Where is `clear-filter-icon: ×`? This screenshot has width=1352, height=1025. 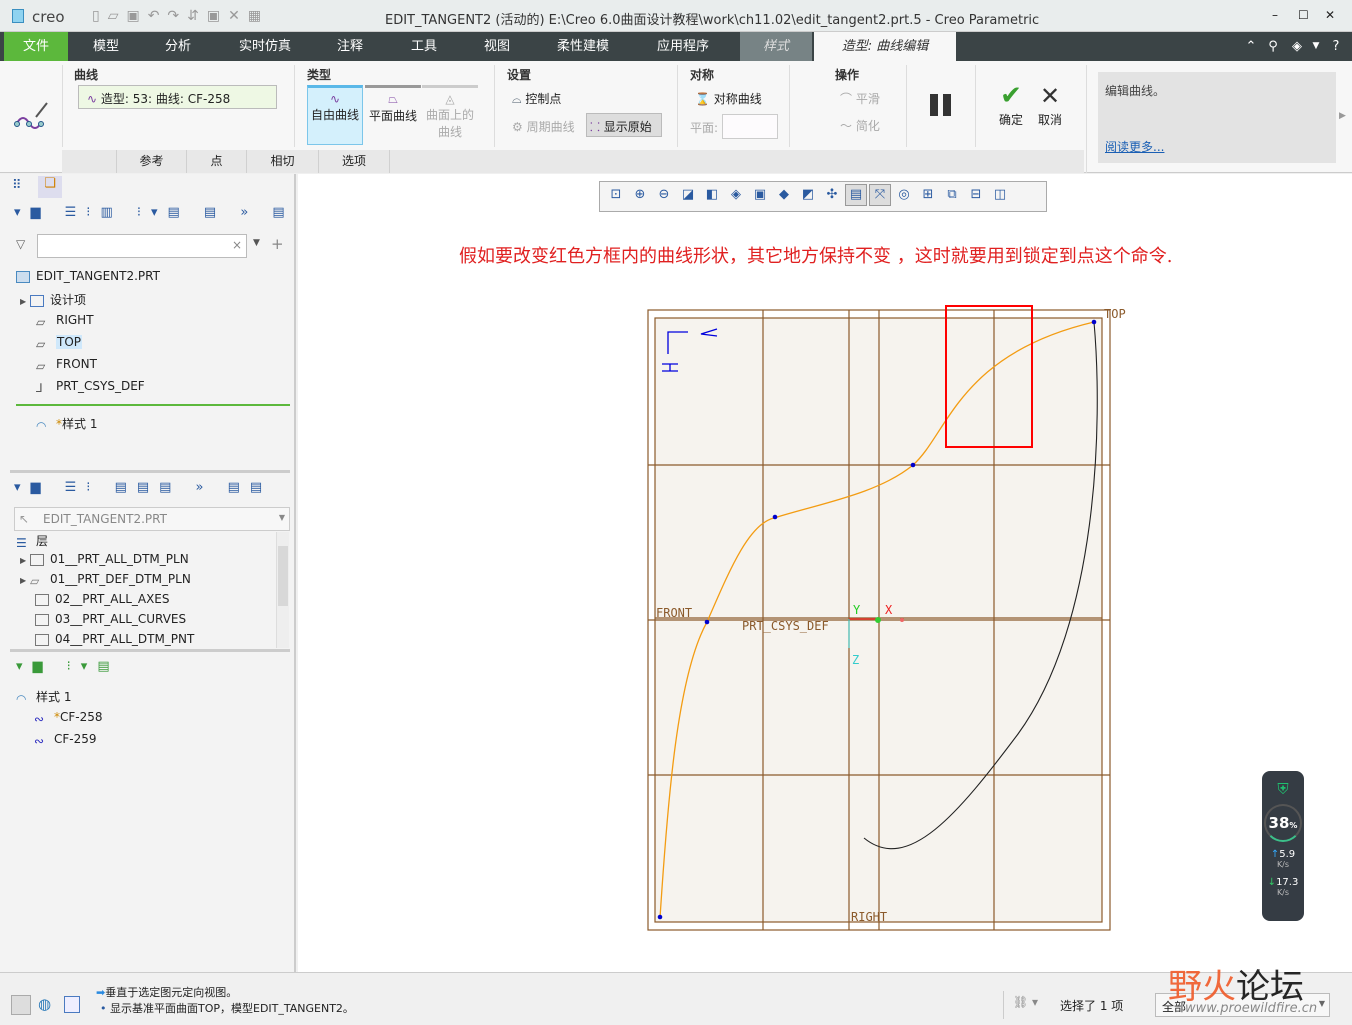
clear-filter-icon: × is located at coordinates (237, 245).